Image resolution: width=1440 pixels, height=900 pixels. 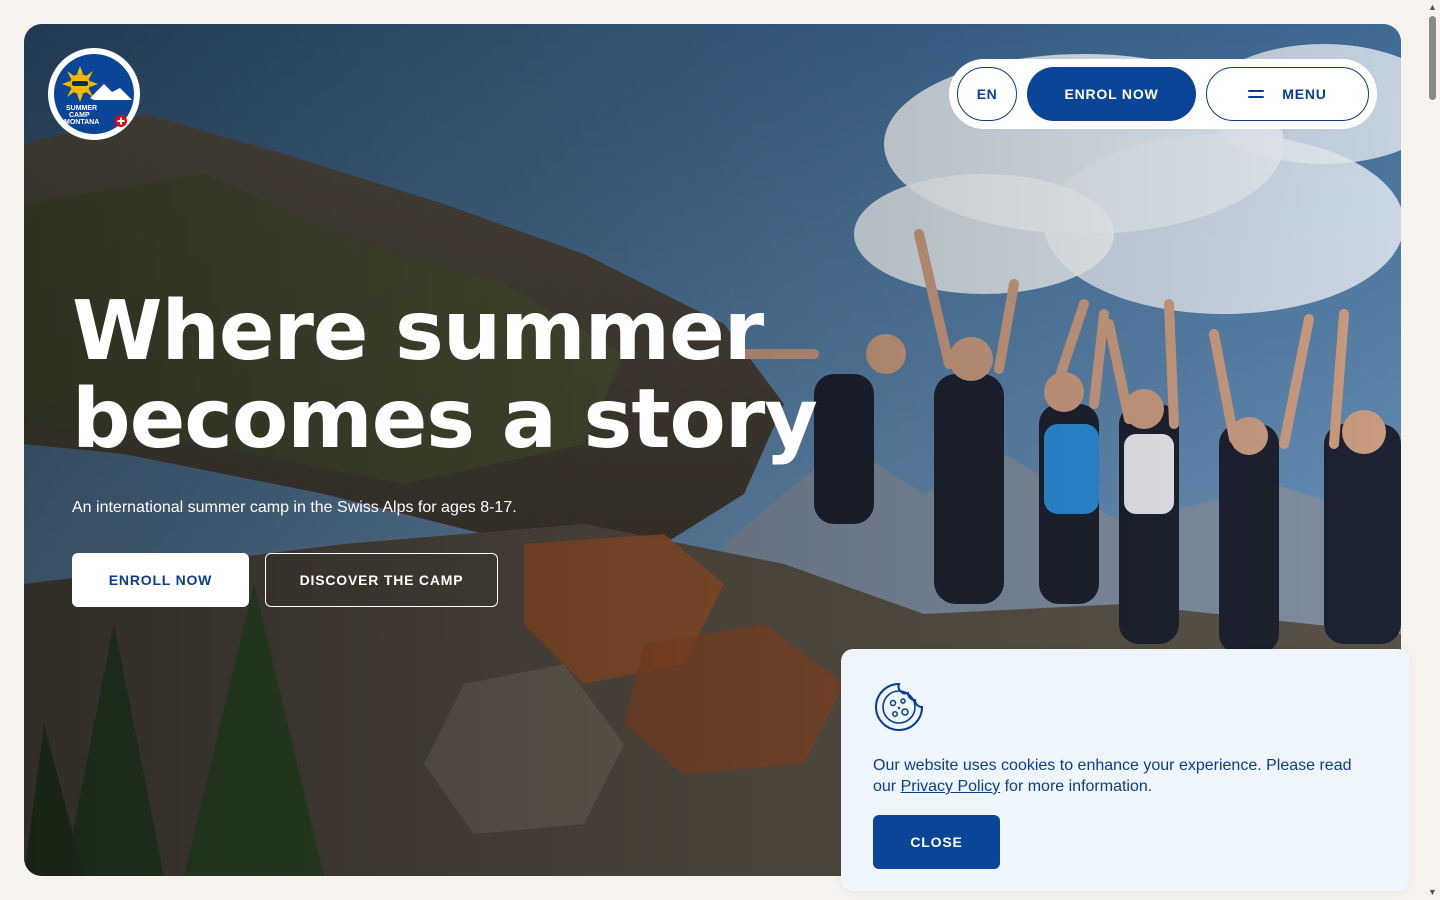 What do you see at coordinates (381, 580) in the screenshot?
I see `discover-camp-button: DISCOVER THE CAMP` at bounding box center [381, 580].